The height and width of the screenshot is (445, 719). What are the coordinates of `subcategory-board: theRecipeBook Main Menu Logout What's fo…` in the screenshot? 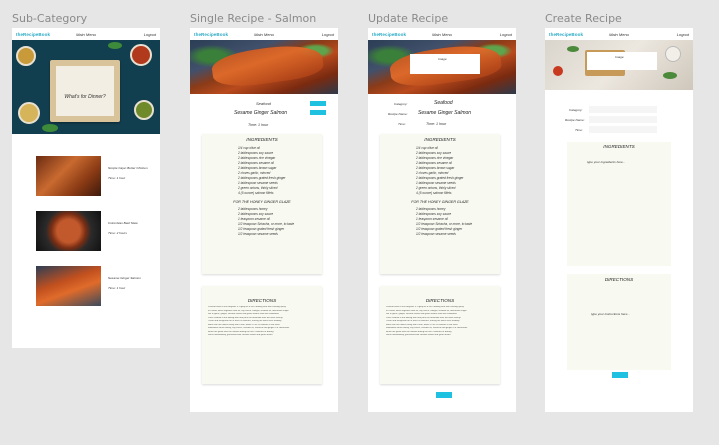 It's located at (86, 188).